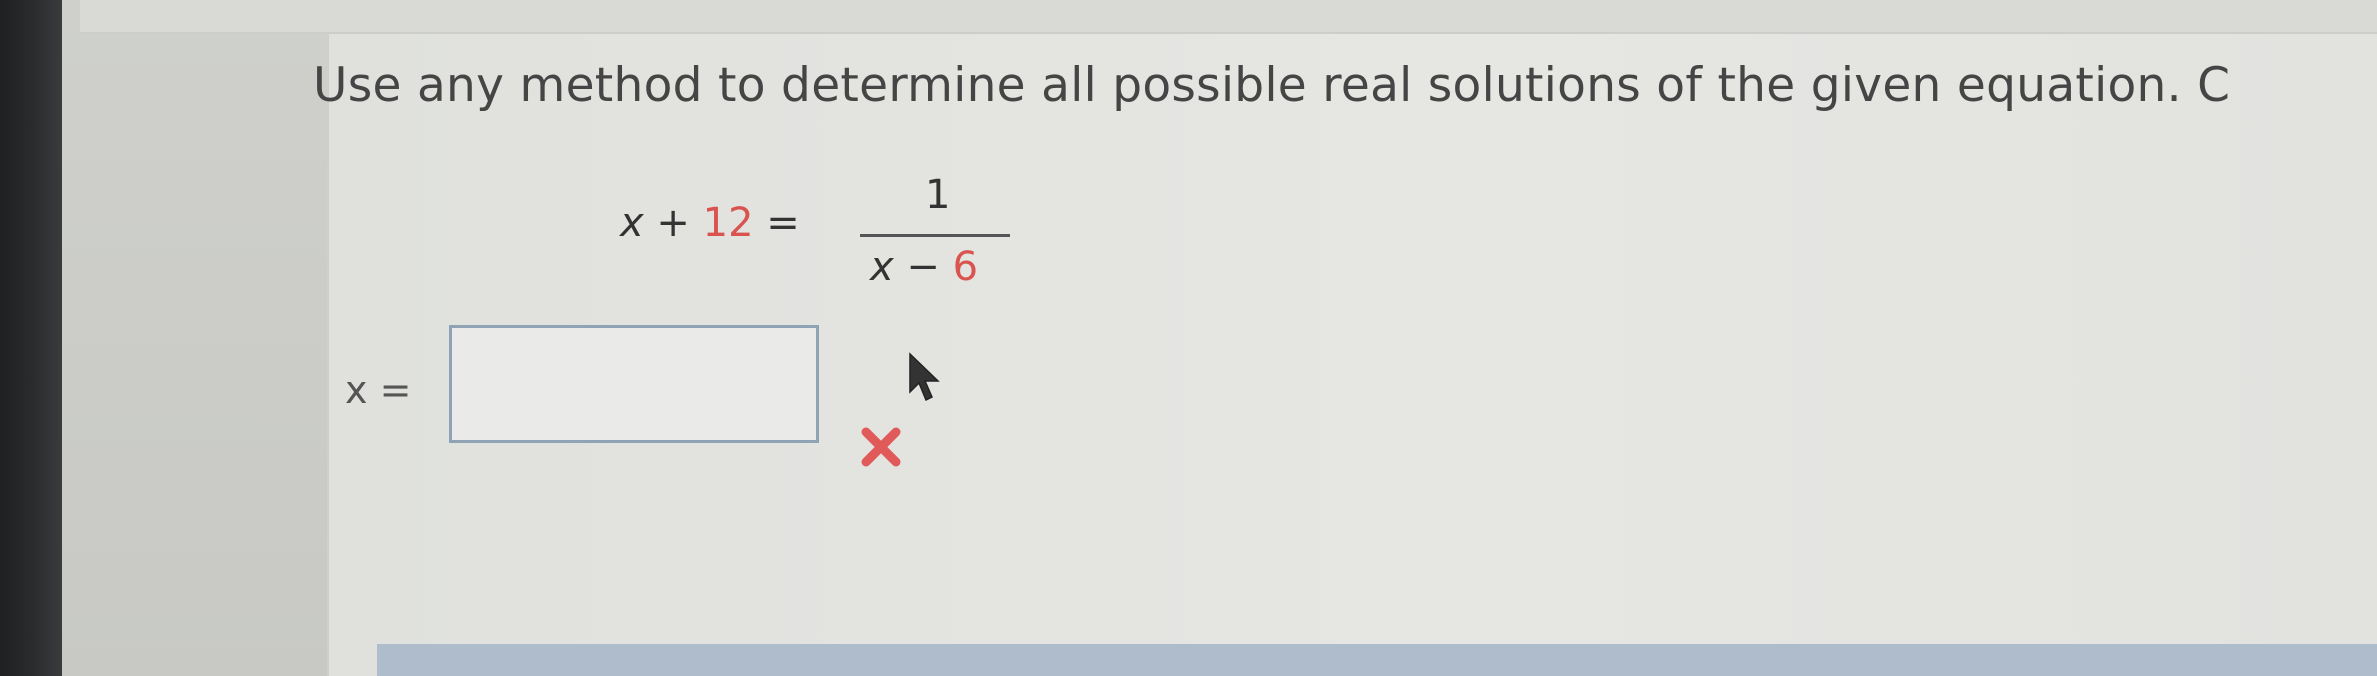 The image size is (2377, 676). What do you see at coordinates (830, 240) in the screenshot?
I see `equation: x + 12 = 1 x − 6` at bounding box center [830, 240].